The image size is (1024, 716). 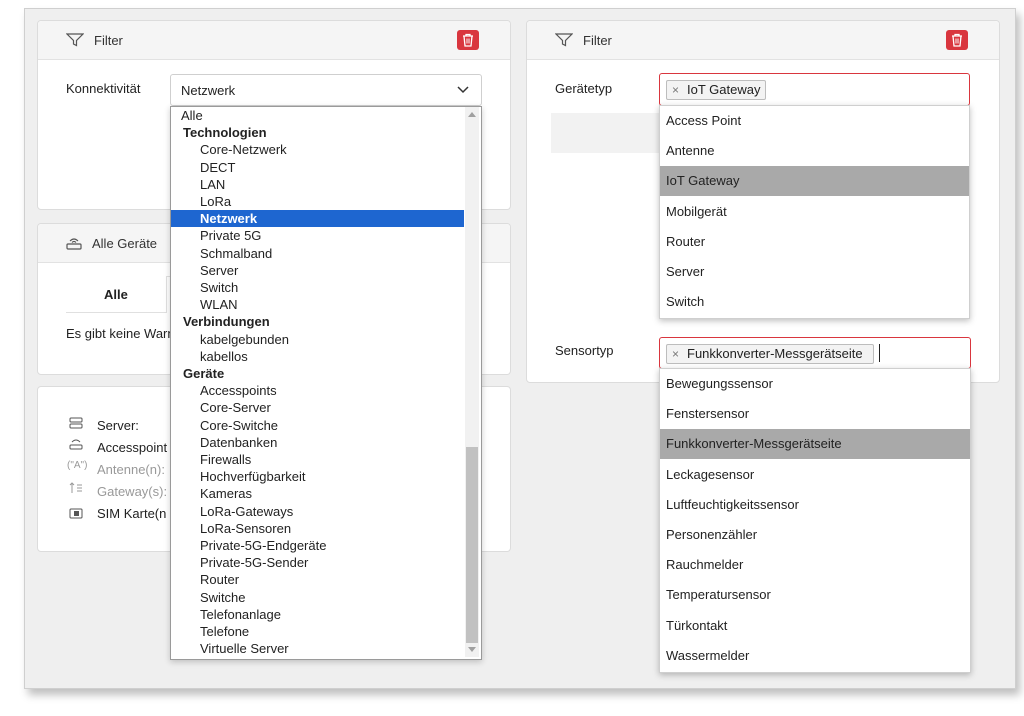 What do you see at coordinates (472, 650) in the screenshot?
I see `scroll-down-icon` at bounding box center [472, 650].